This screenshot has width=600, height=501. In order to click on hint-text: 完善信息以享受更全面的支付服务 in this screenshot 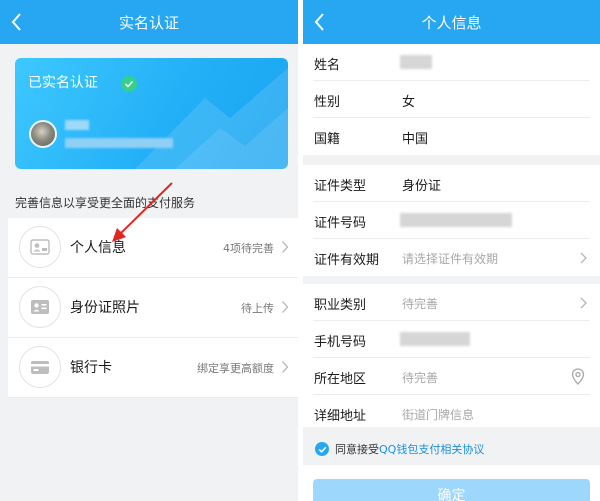, I will do `click(105, 203)`.